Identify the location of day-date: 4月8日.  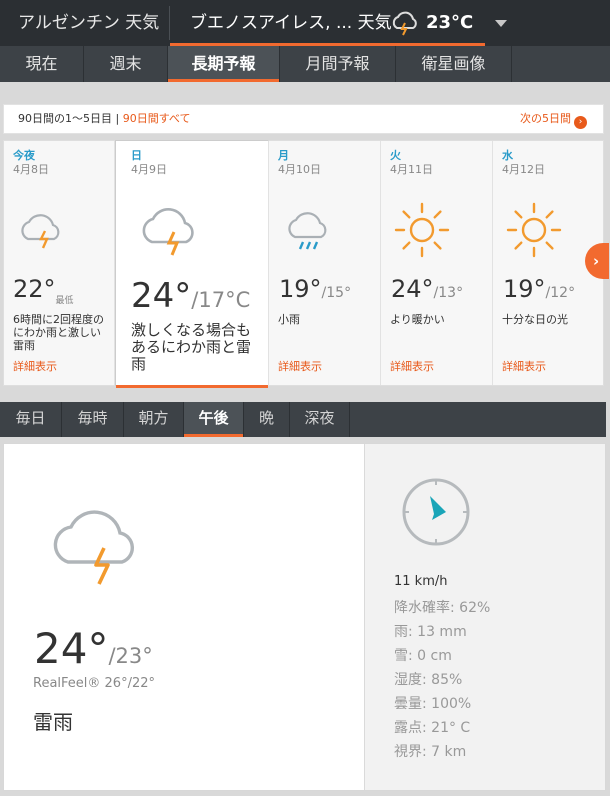
(31, 169).